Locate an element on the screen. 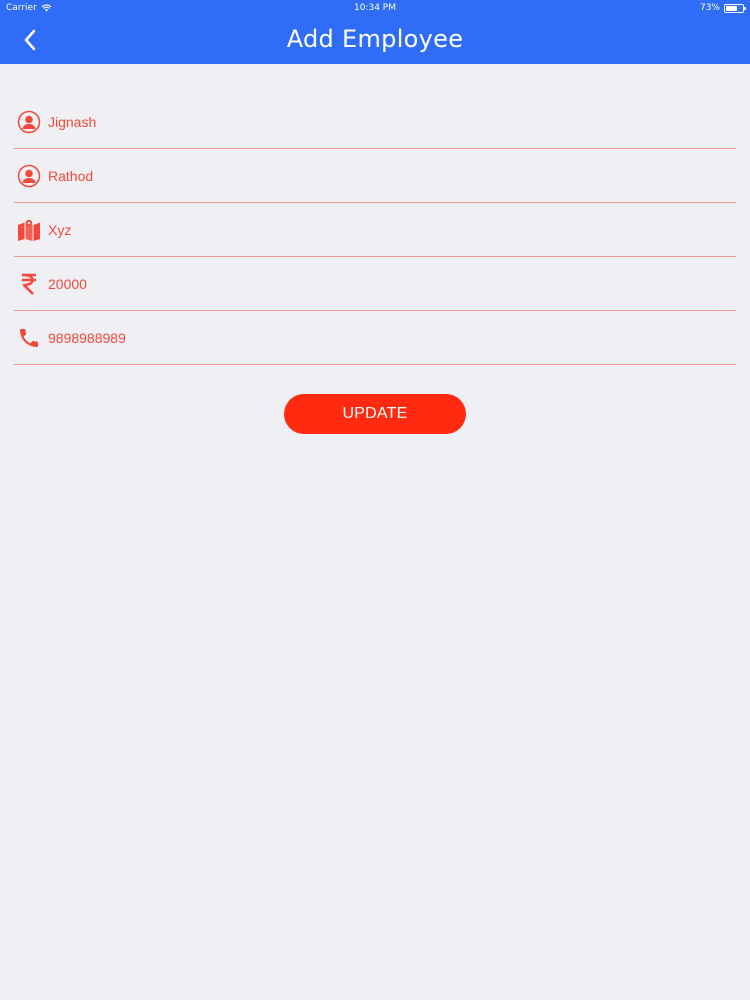 The image size is (750, 1000). first-name-input is located at coordinates (373, 122).